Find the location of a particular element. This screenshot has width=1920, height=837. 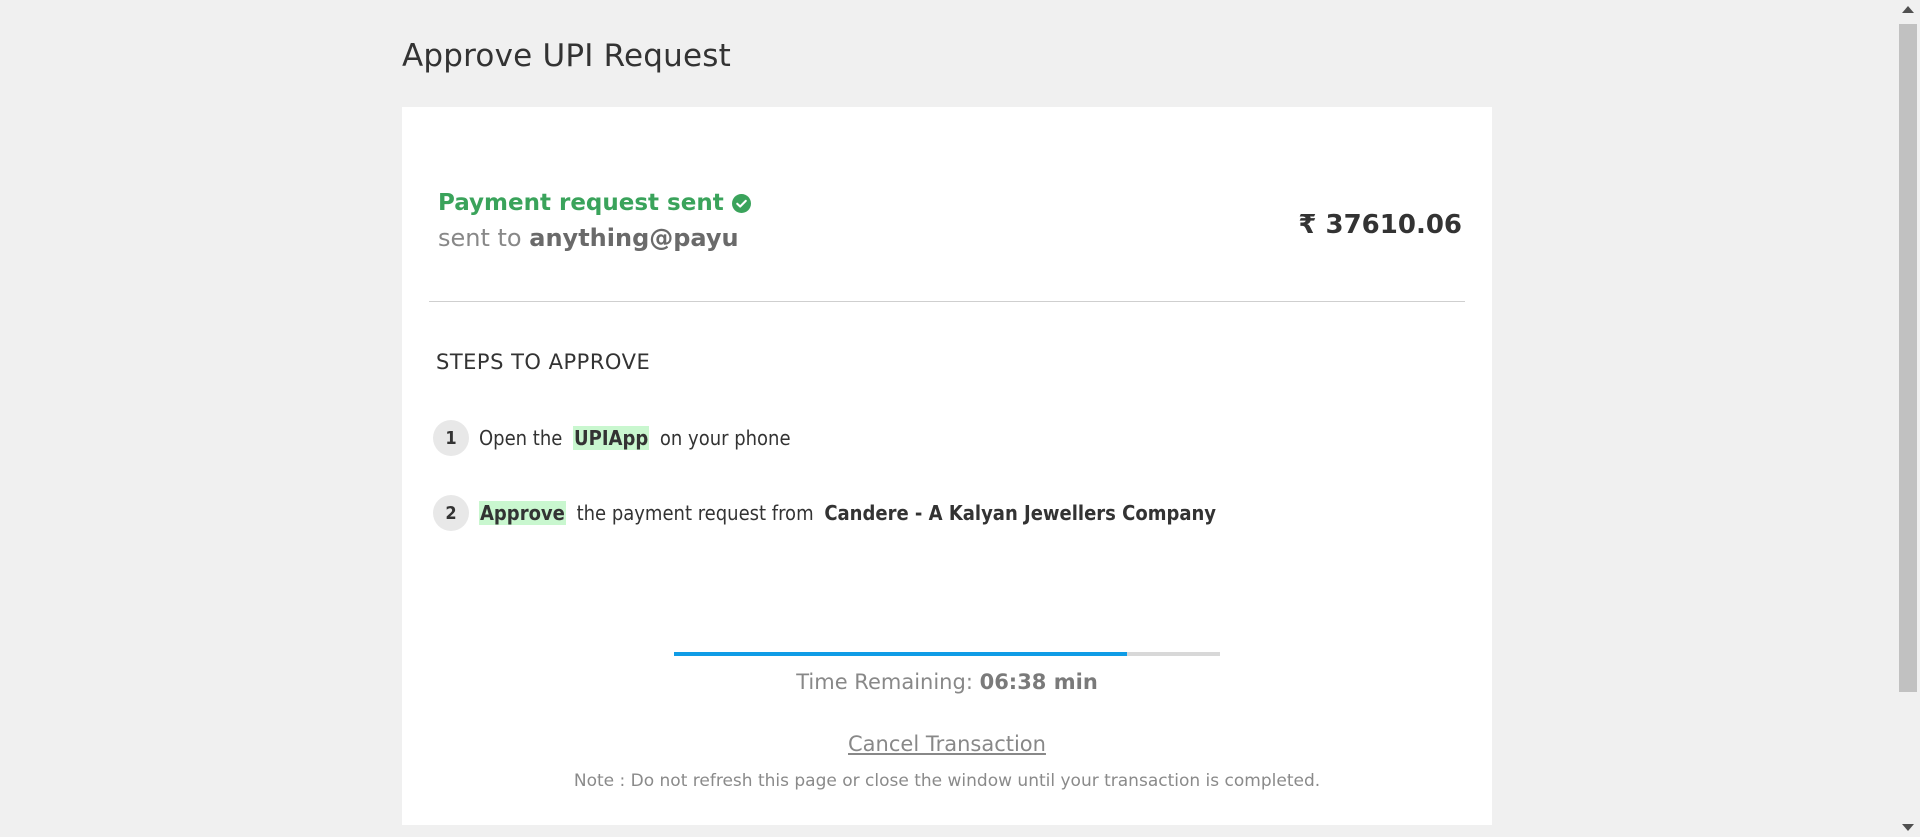

step-text-after: on your phone is located at coordinates (725, 438).